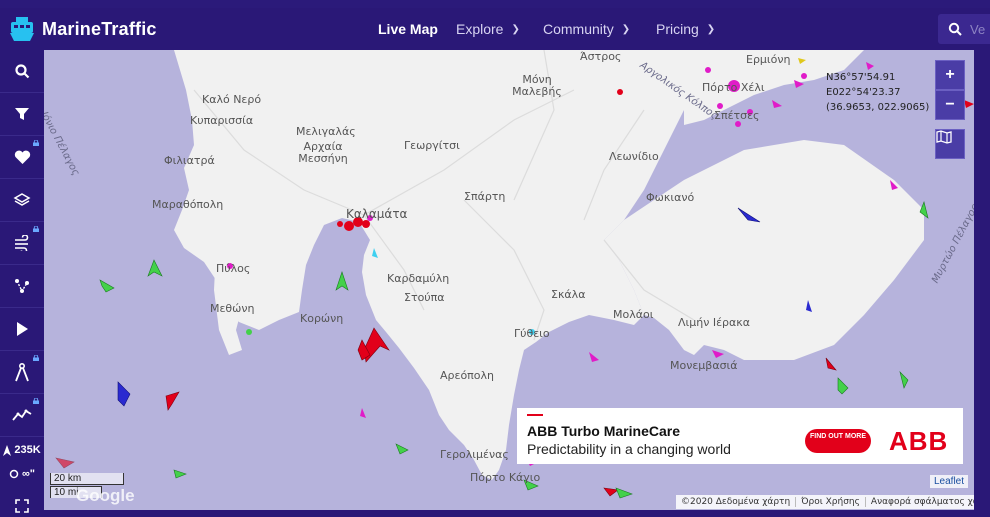 This screenshot has height=517, width=990. What do you see at coordinates (432, 145) in the screenshot?
I see `map-place-label: Γεωργίτσι` at bounding box center [432, 145].